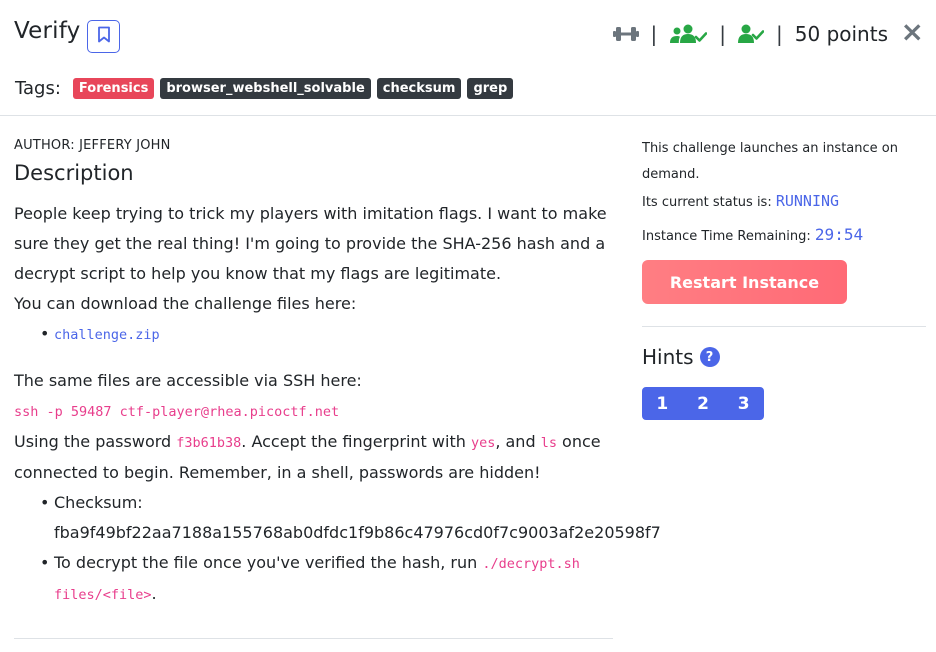 This screenshot has height=652, width=936. Describe the element at coordinates (743, 403) in the screenshot. I see `hint-button-3: 3` at that location.